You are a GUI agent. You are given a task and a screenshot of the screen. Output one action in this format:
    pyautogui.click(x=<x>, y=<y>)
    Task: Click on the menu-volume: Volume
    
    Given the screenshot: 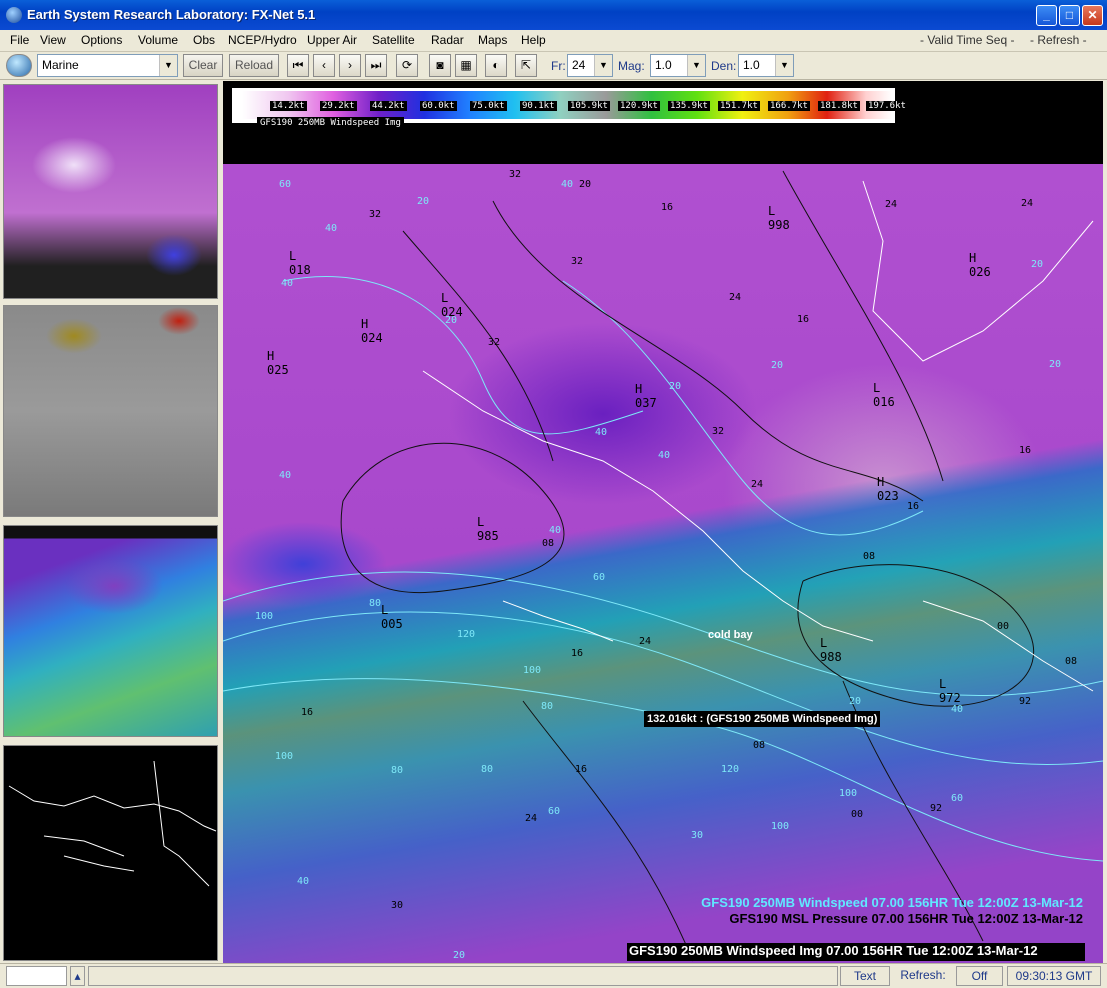 What is the action you would take?
    pyautogui.click(x=158, y=40)
    